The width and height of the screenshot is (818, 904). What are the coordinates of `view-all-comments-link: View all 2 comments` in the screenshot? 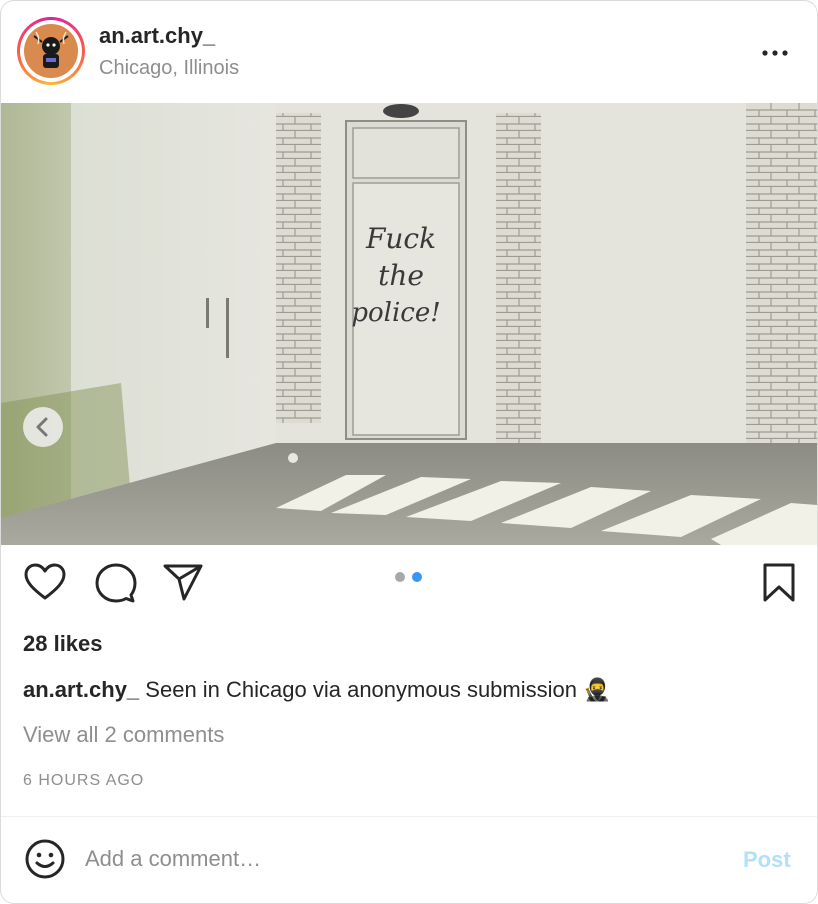 It's located at (123, 735).